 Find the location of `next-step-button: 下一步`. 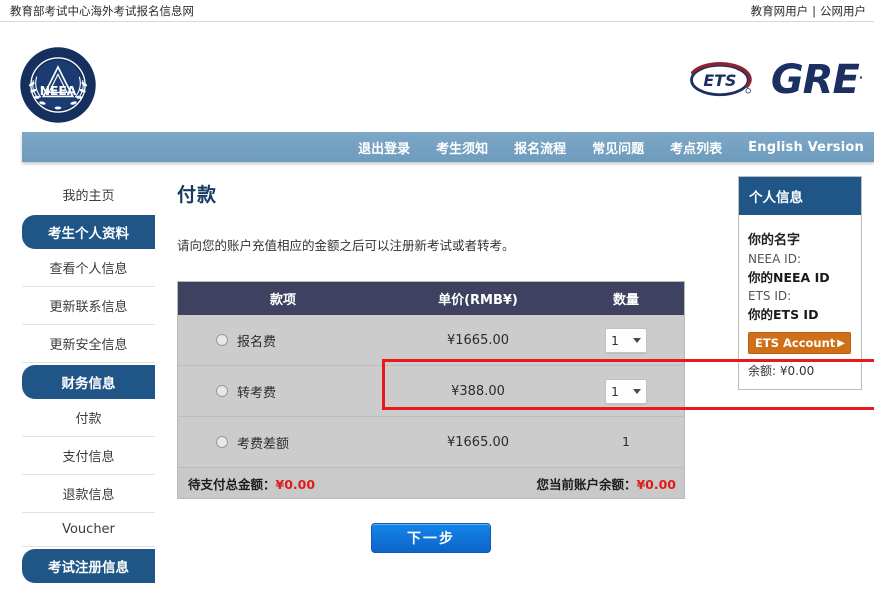

next-step-button: 下一步 is located at coordinates (431, 538).